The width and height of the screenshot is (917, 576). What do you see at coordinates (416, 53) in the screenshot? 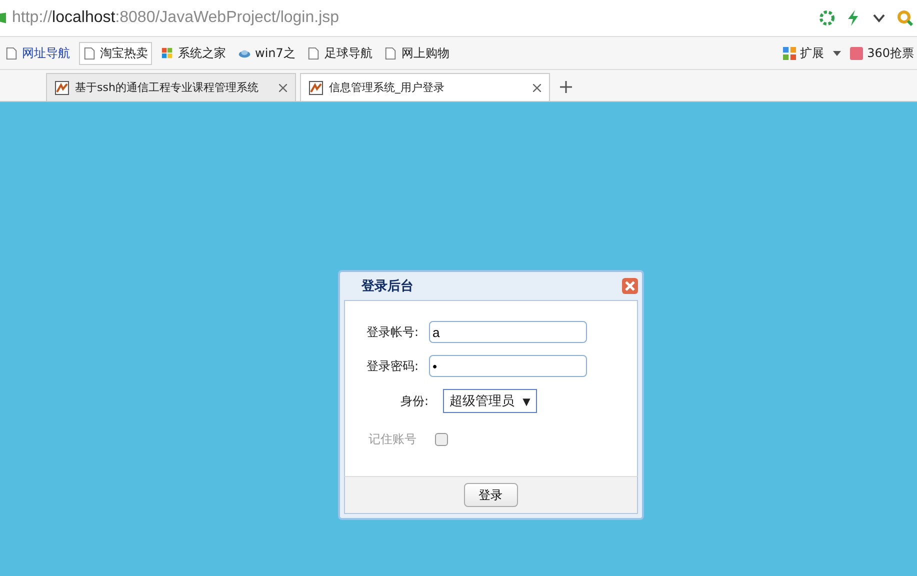
I see `bookmark-link: 网上购物` at bounding box center [416, 53].